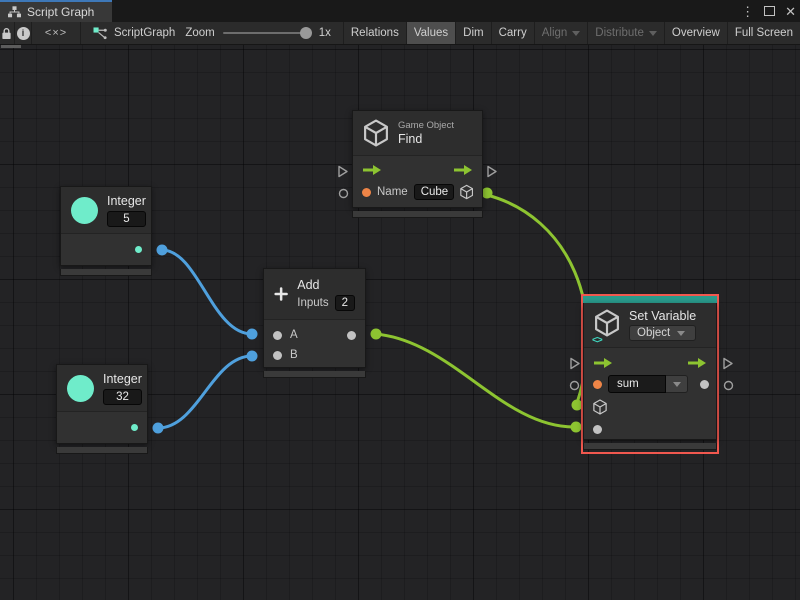  What do you see at coordinates (466, 192) in the screenshot?
I see `gameobject-output-icon` at bounding box center [466, 192].